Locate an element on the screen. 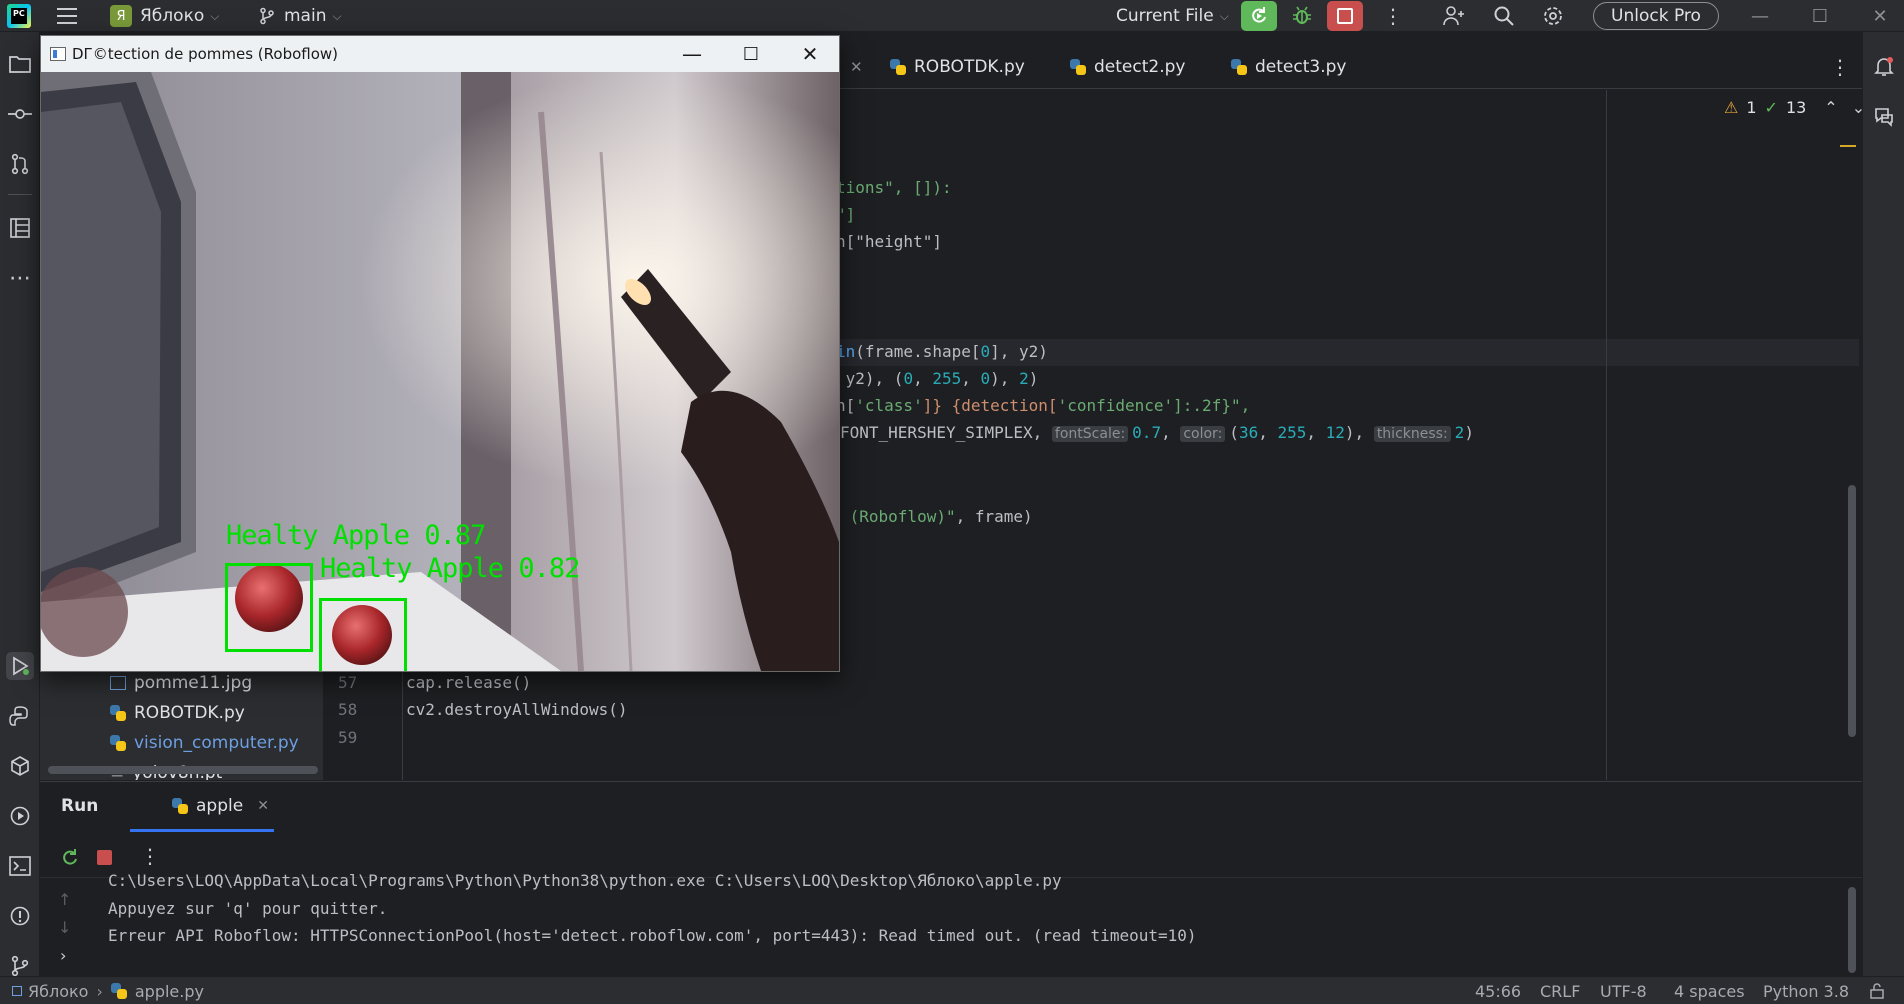 This screenshot has width=1904, height=1004. divider is located at coordinates (20, 194).